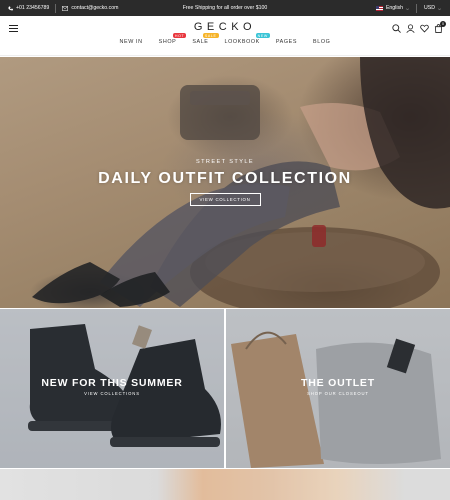 This screenshot has width=450, height=500. Describe the element at coordinates (225, 178) in the screenshot. I see `hero-title: DAILY OUTFIT COLLECTION` at that location.